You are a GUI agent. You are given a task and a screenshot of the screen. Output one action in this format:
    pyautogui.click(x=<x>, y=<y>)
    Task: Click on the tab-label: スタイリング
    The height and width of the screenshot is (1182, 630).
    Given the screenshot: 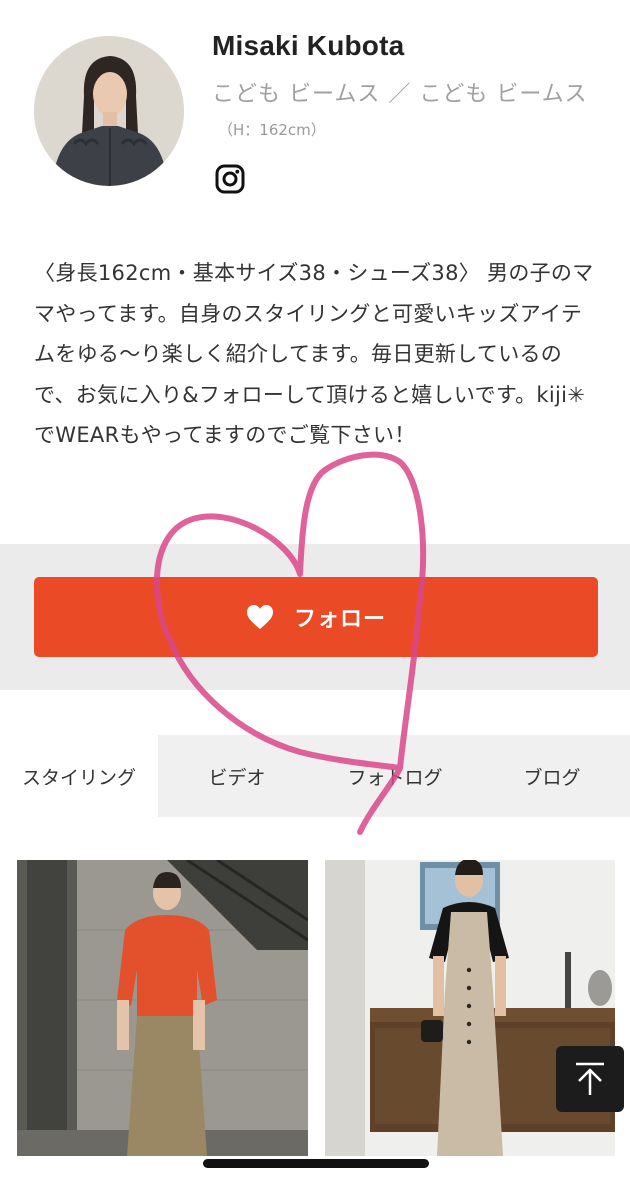 What is the action you would take?
    pyautogui.click(x=78, y=777)
    